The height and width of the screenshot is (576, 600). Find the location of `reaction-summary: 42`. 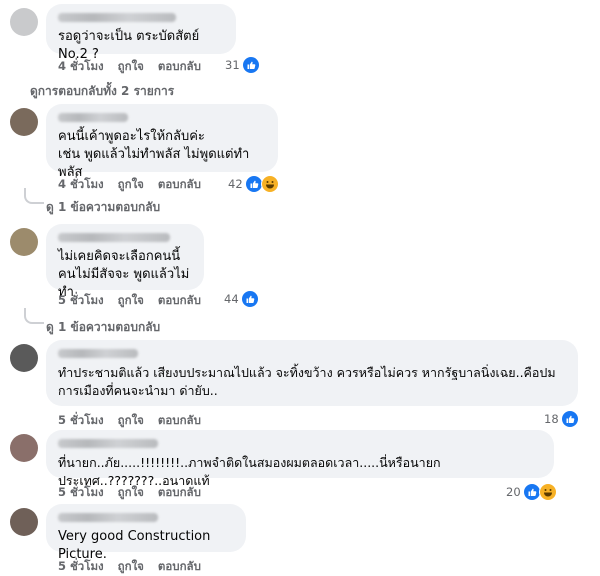

reaction-summary: 42 is located at coordinates (253, 184).